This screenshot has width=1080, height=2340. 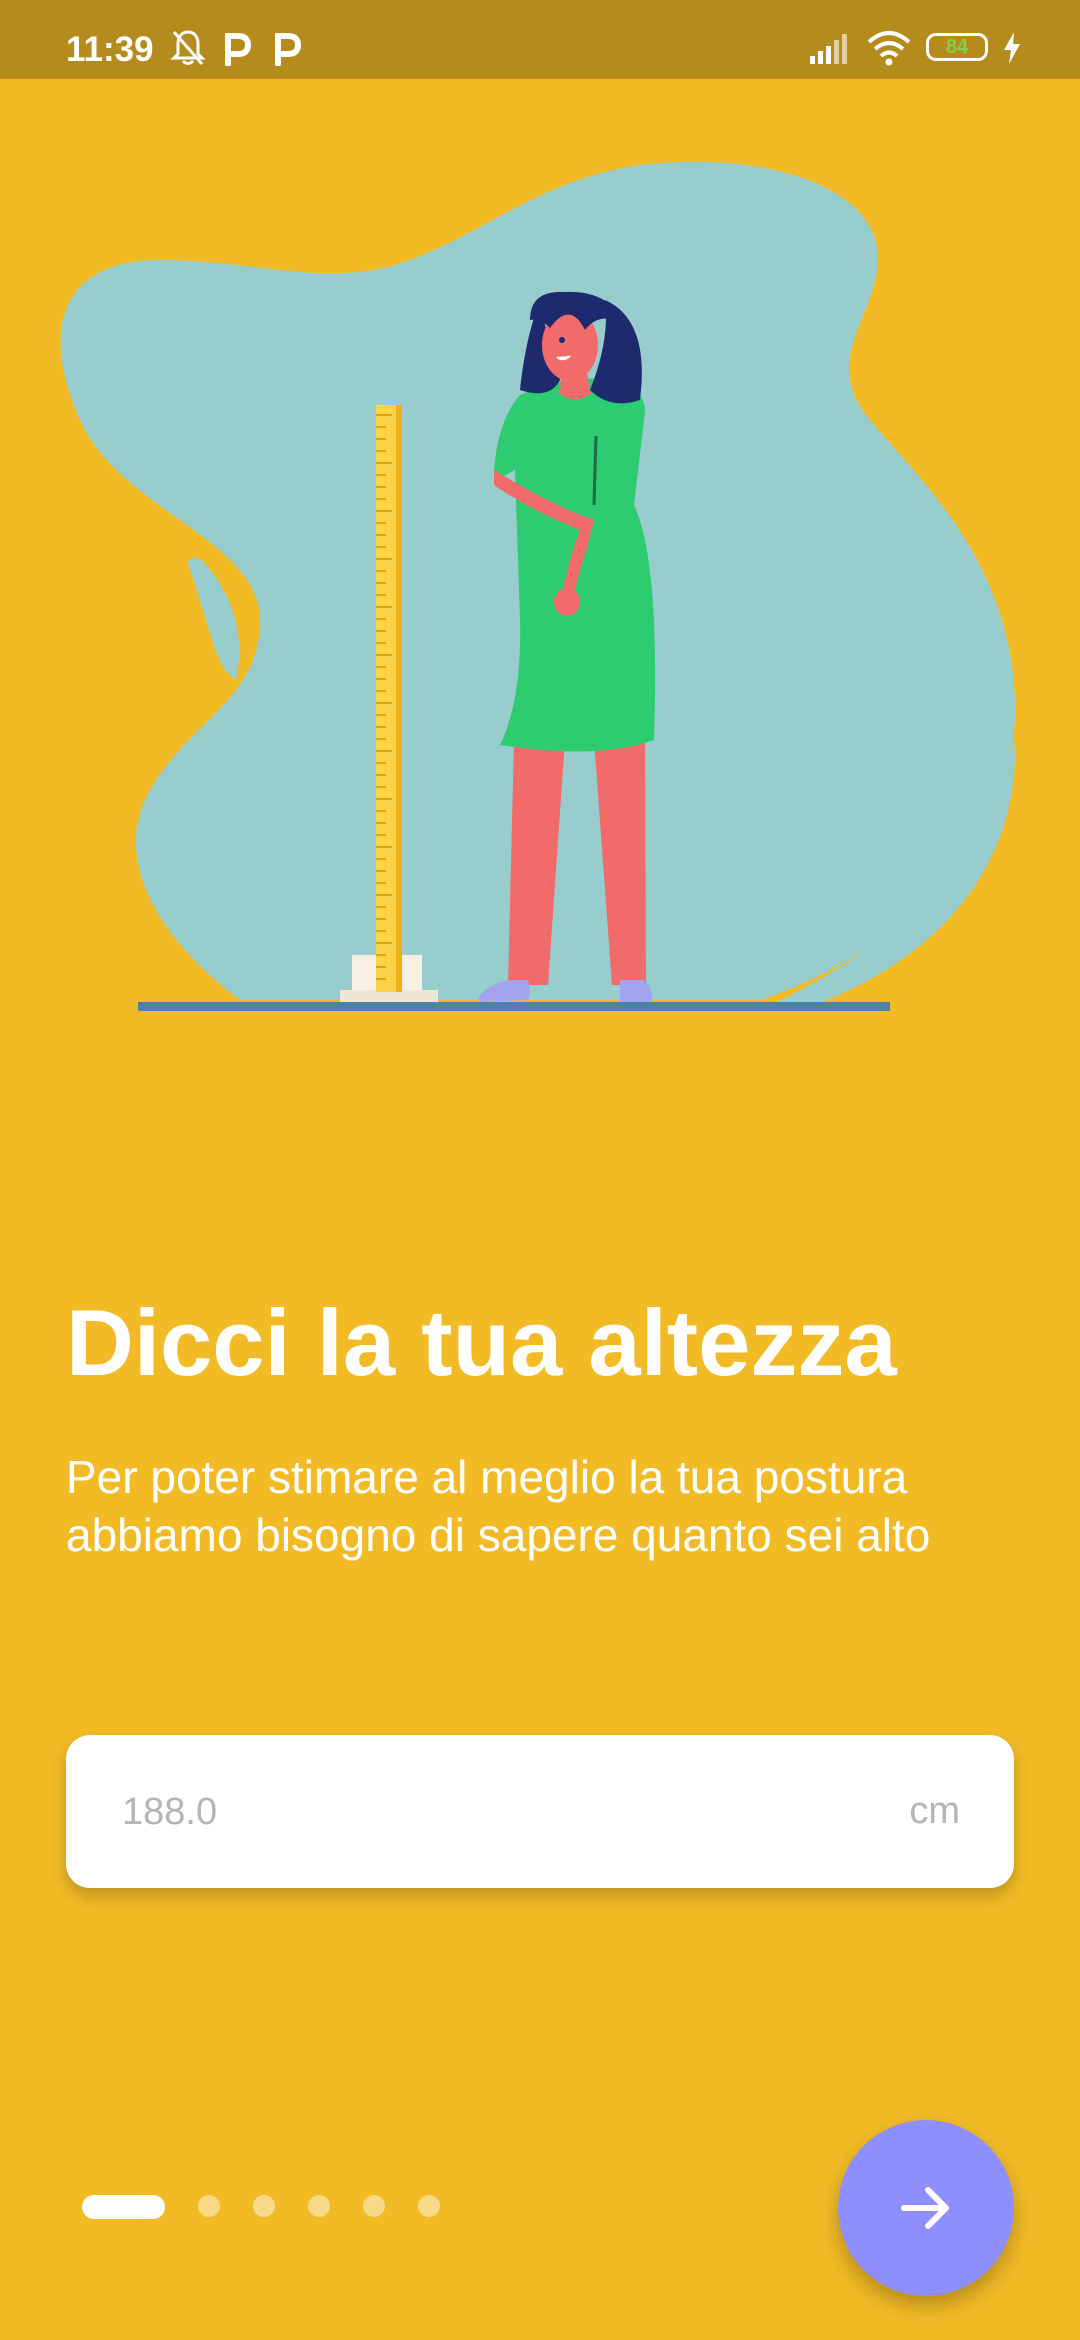 What do you see at coordinates (481, 1342) in the screenshot?
I see `page-title: Dicci la tua altezza` at bounding box center [481, 1342].